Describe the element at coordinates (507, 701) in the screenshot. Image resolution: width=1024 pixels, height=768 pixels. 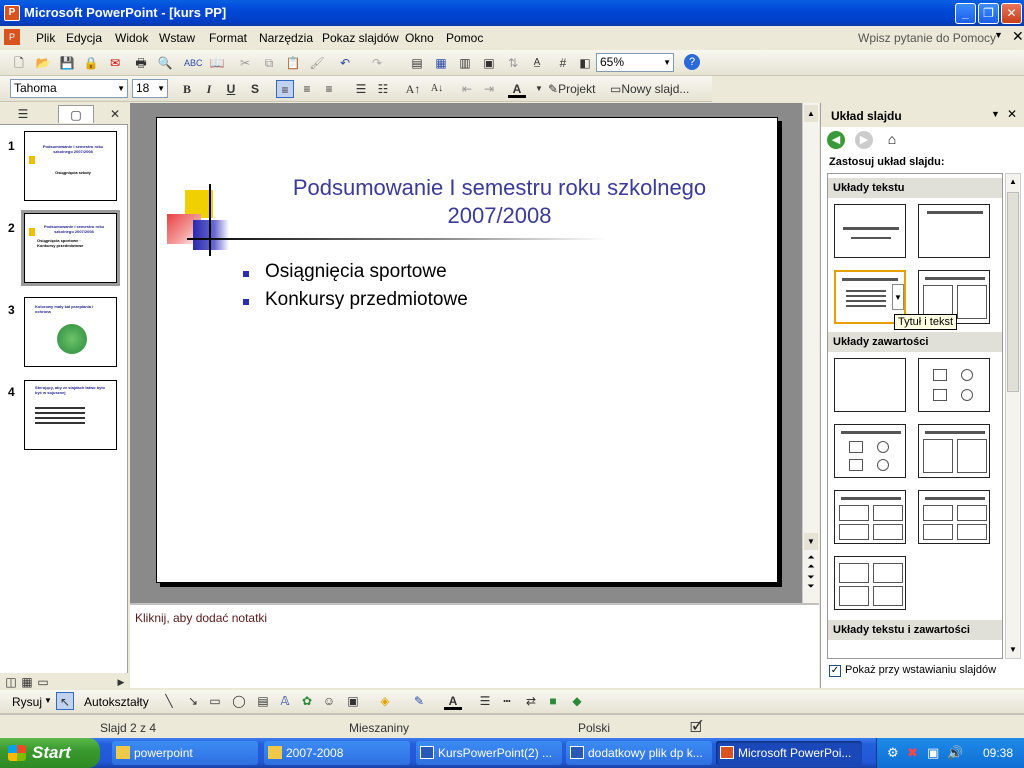
I see `dash-style-icon: ┅` at that location.